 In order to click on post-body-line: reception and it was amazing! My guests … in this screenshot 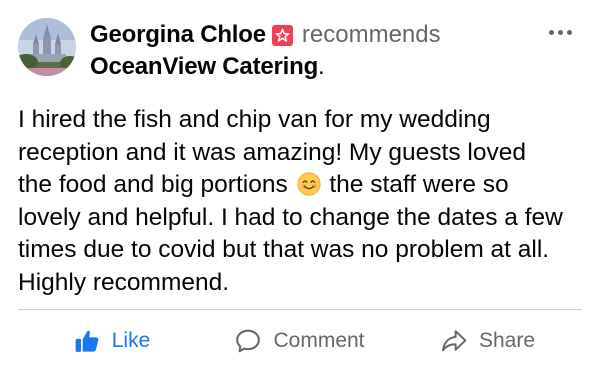, I will do `click(272, 152)`.